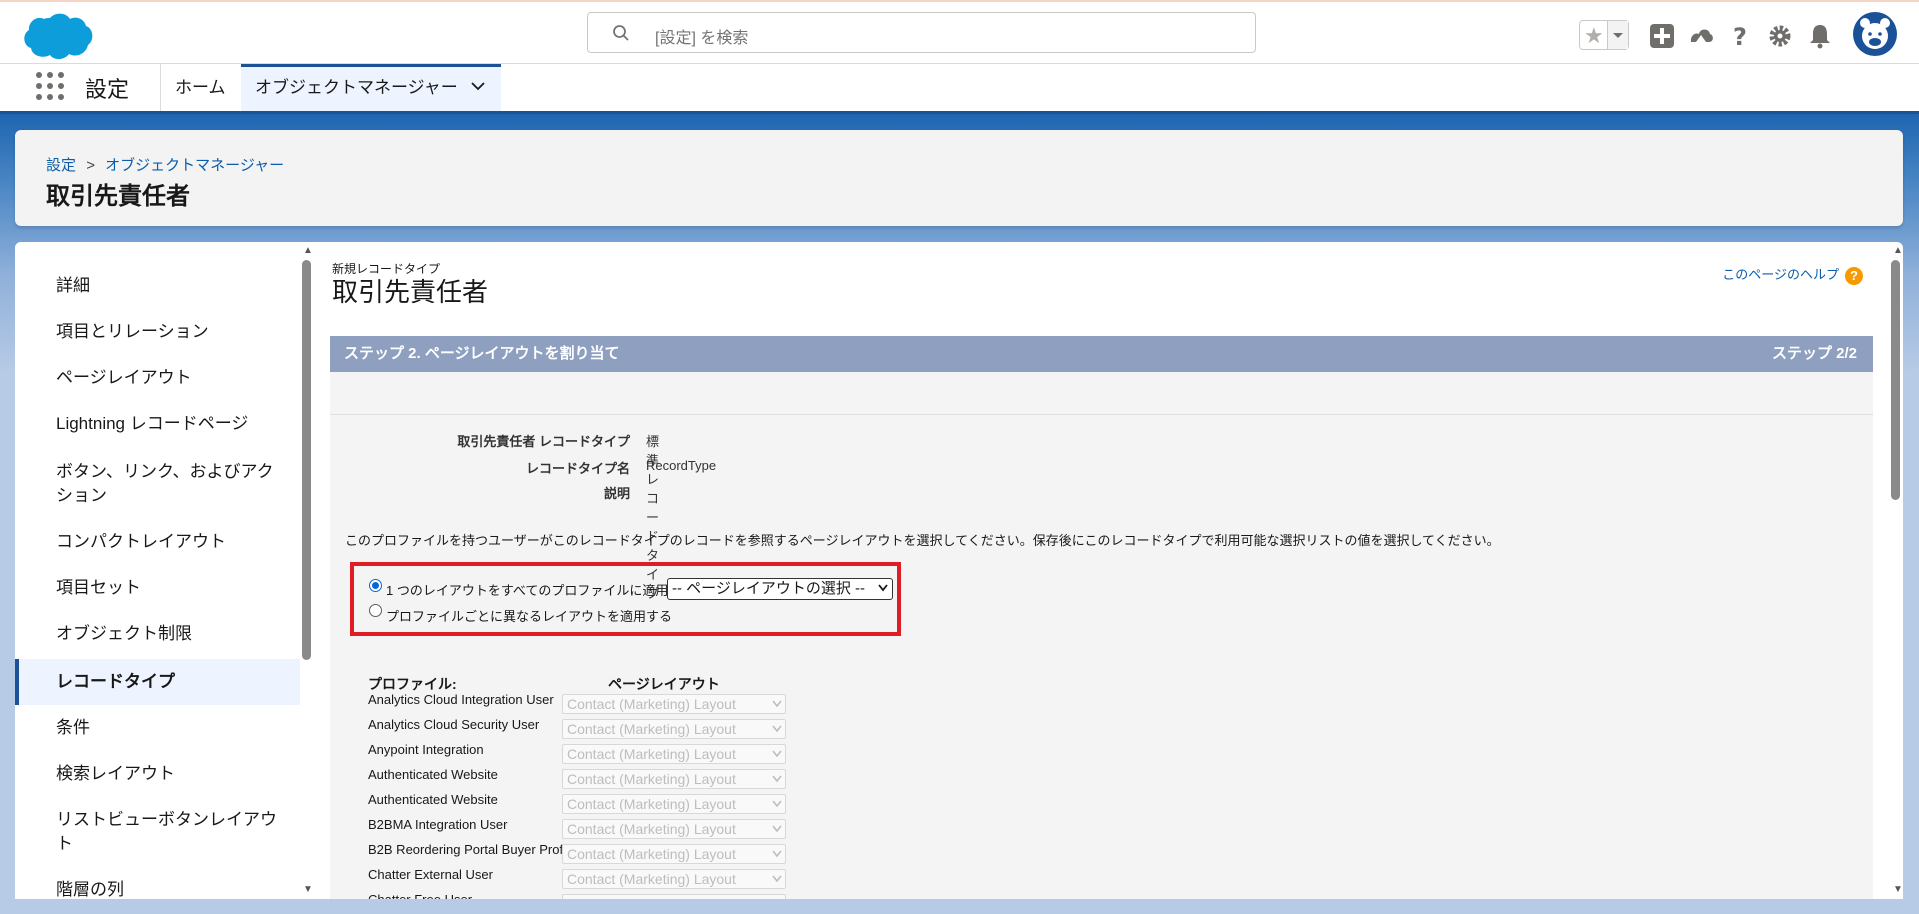  Describe the element at coordinates (1895, 380) in the screenshot. I see `content-scrollbar` at that location.